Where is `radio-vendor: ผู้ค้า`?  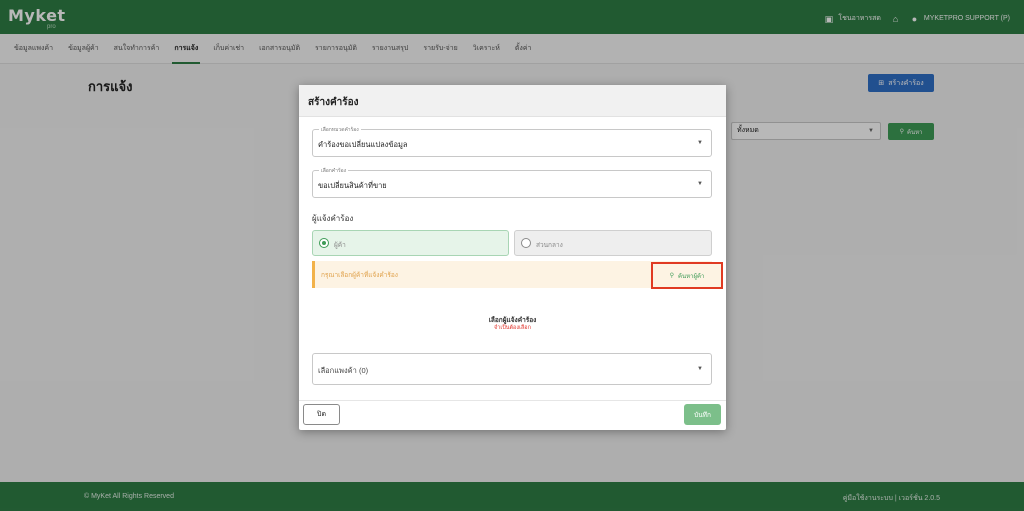 radio-vendor: ผู้ค้า is located at coordinates (410, 243).